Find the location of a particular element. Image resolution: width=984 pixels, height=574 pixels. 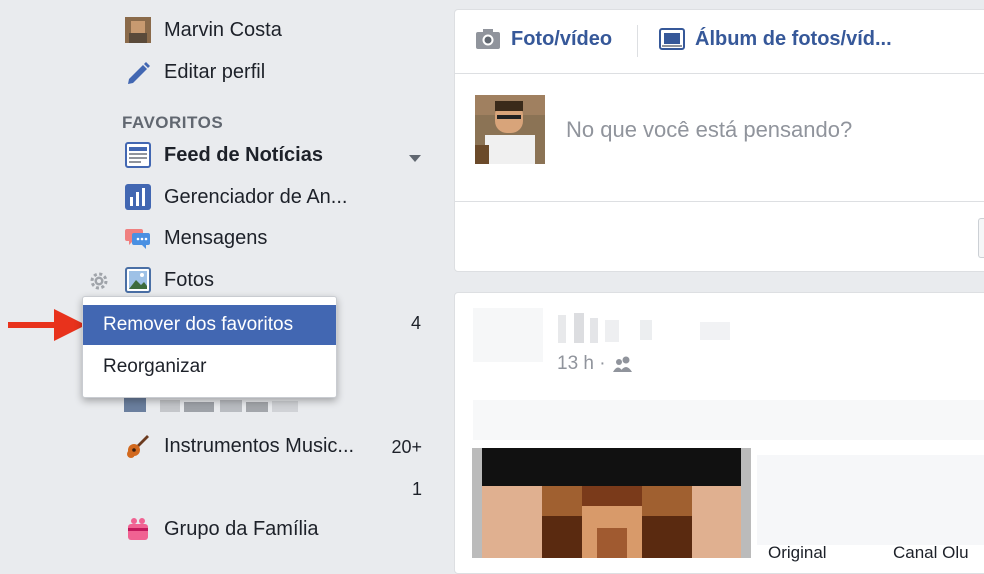

sidebar-item-photos: Fotos is located at coordinates (169, 280).